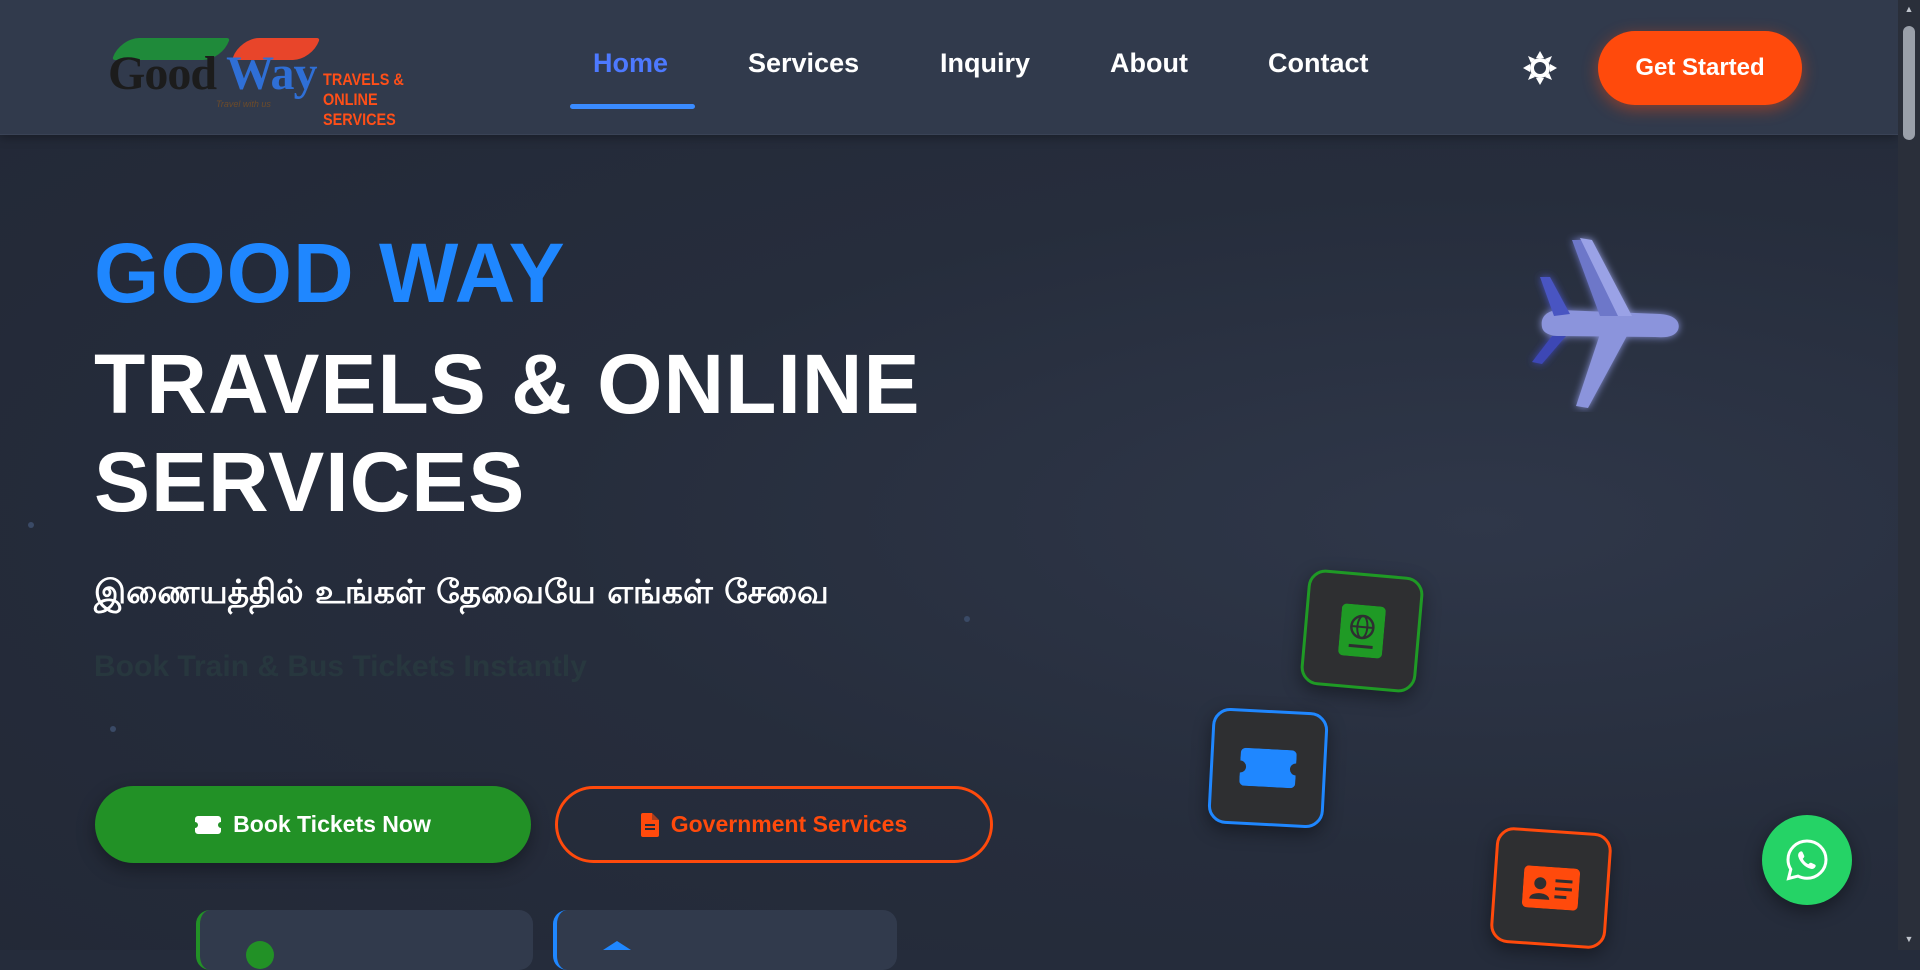 This screenshot has width=1920, height=970. Describe the element at coordinates (271, 73) in the screenshot. I see `logo-word-way: Way` at that location.